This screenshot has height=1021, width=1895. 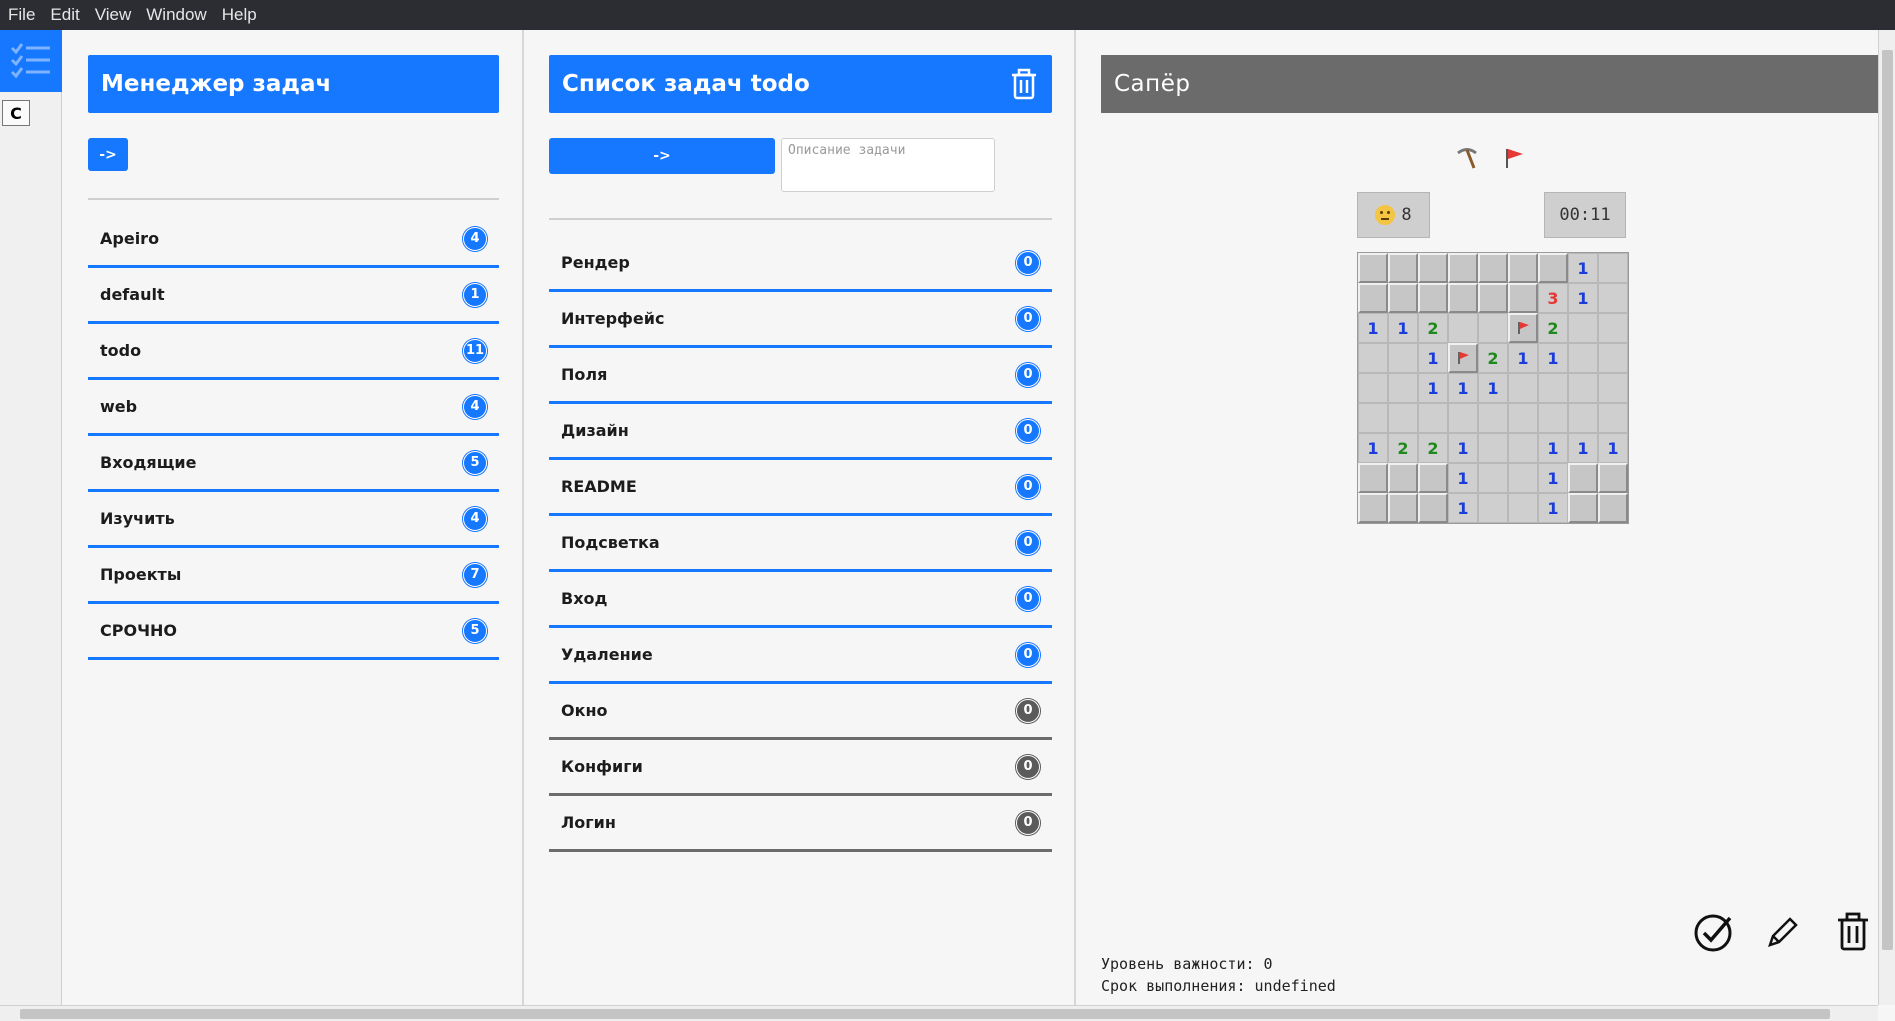 What do you see at coordinates (800, 264) in the screenshot?
I see `task-item: Рендер 0` at bounding box center [800, 264].